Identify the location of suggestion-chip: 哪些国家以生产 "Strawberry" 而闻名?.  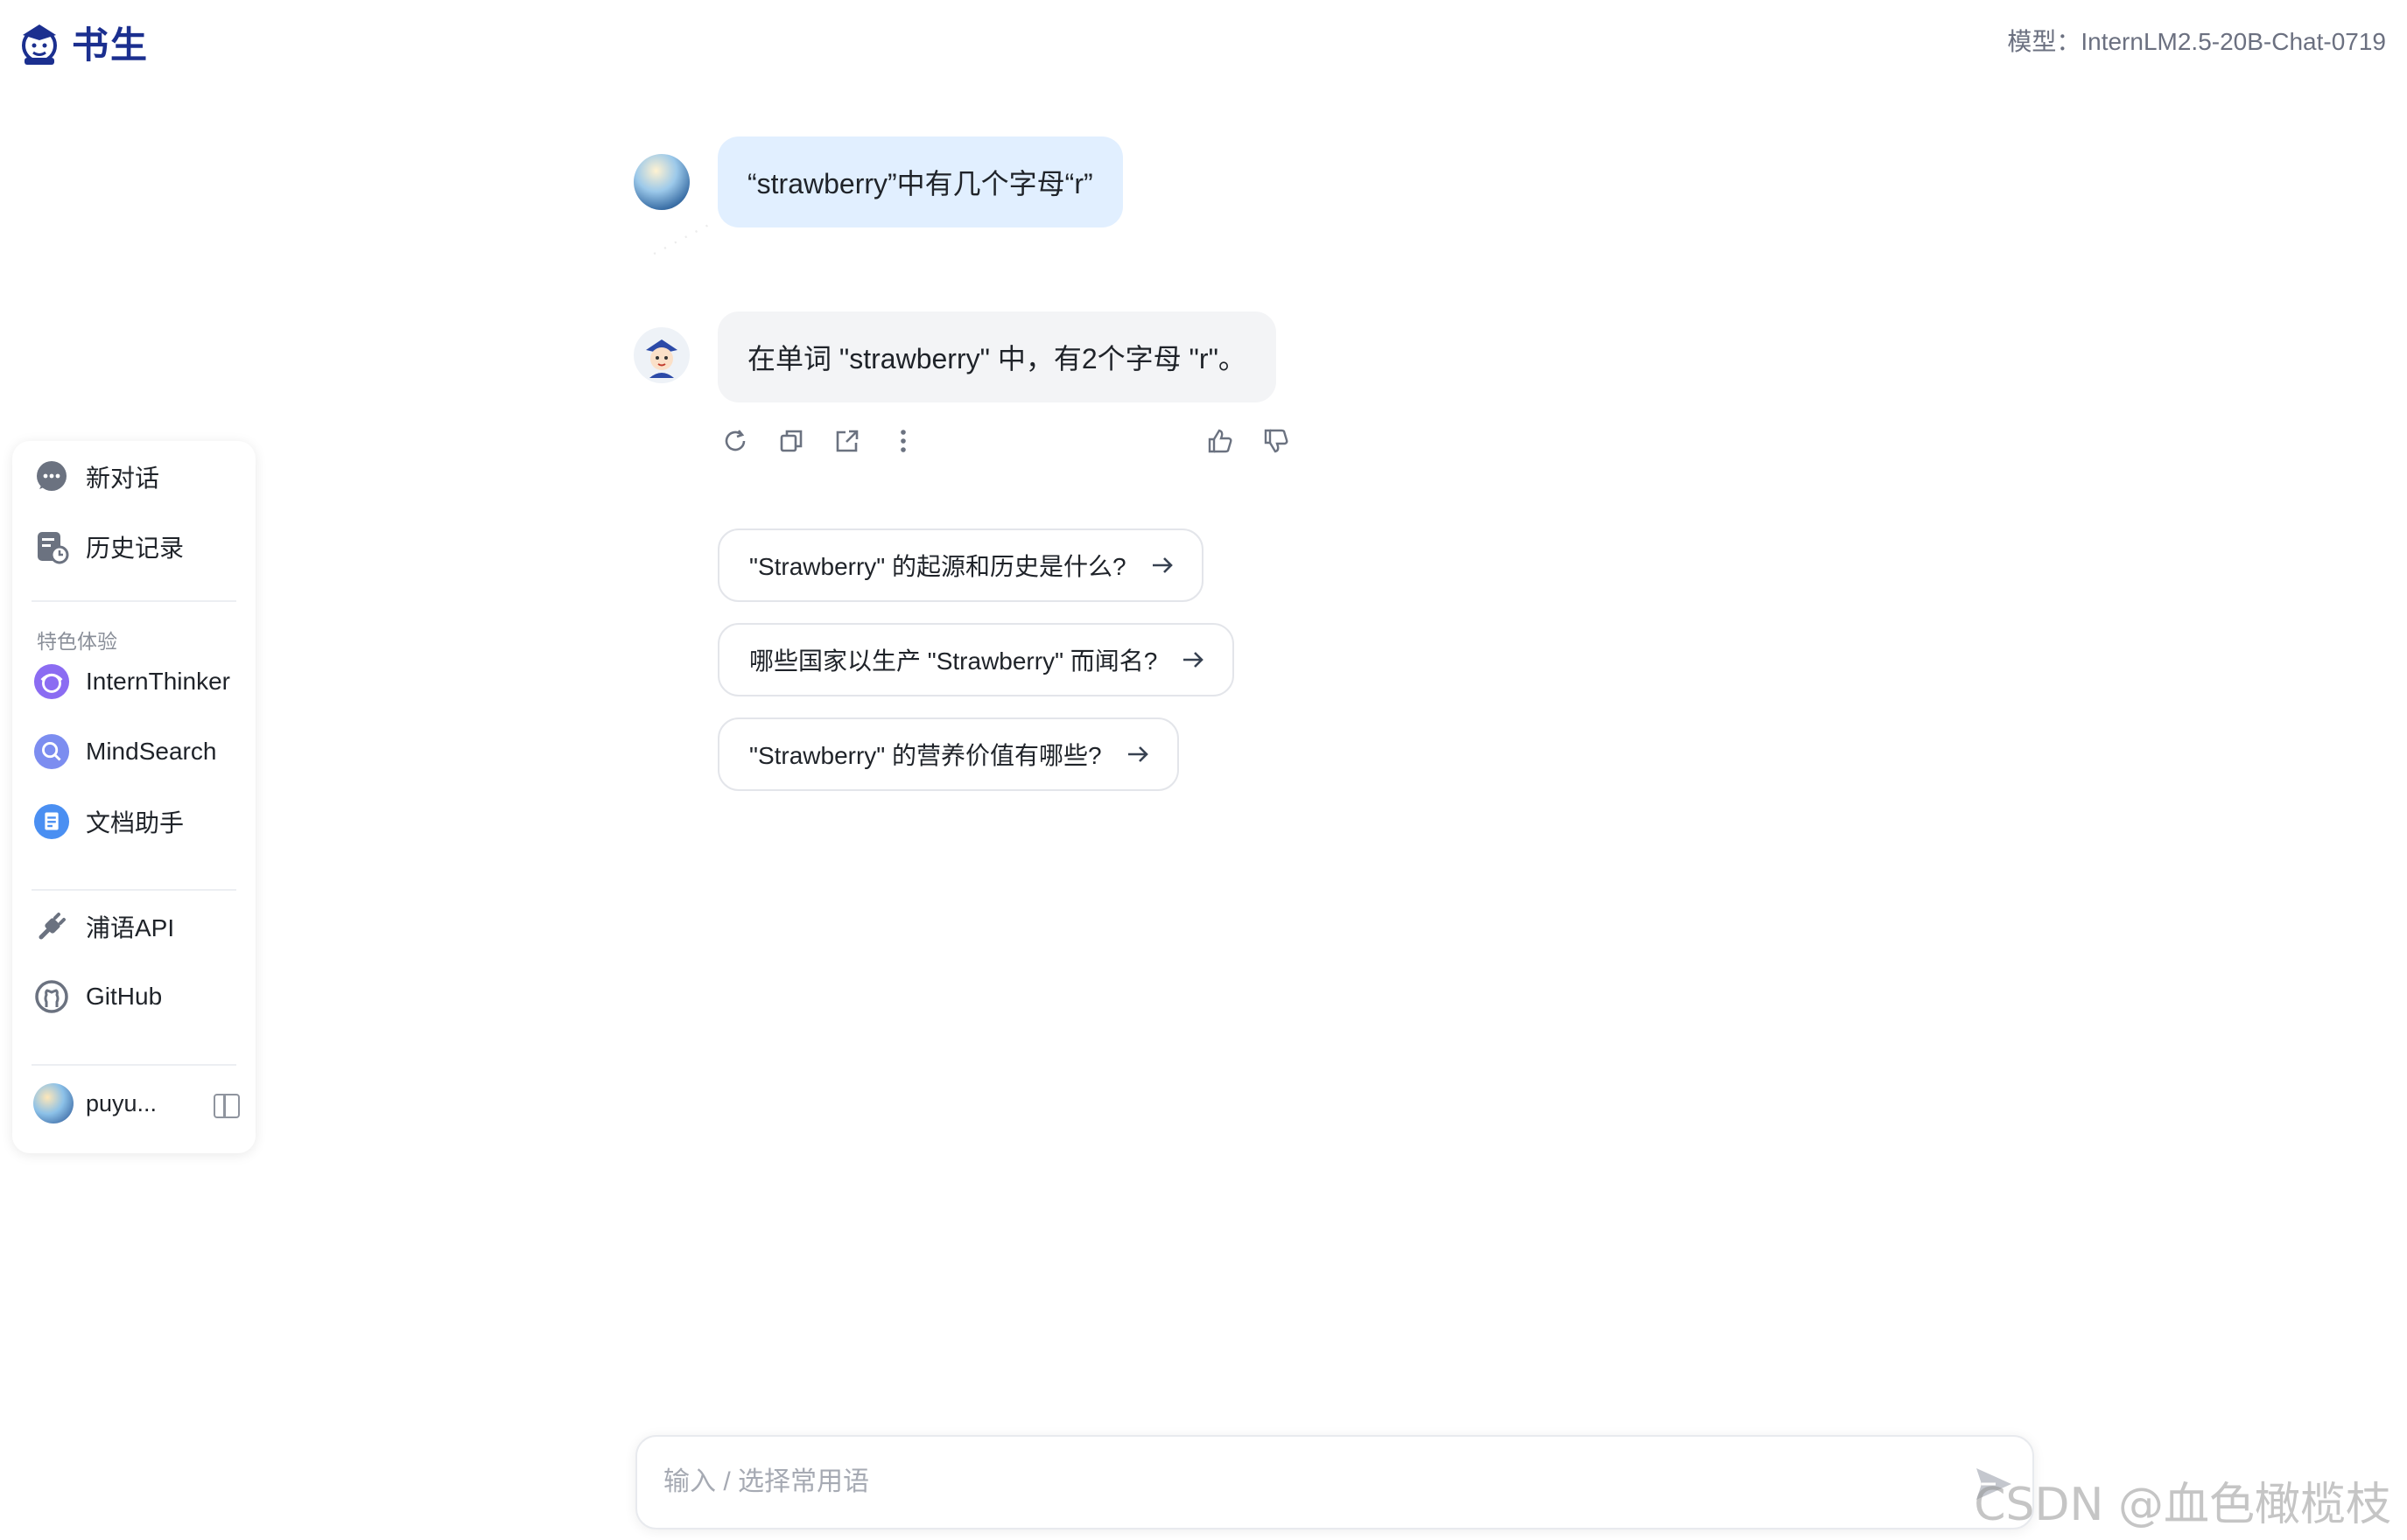
(976, 659).